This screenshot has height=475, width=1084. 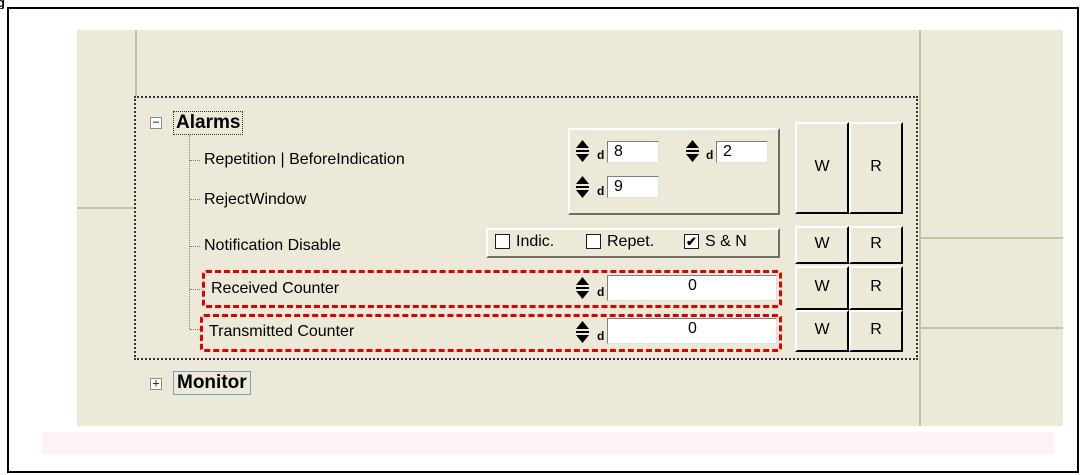 I want to click on indic-checkbox-label: Indic., so click(x=535, y=241).